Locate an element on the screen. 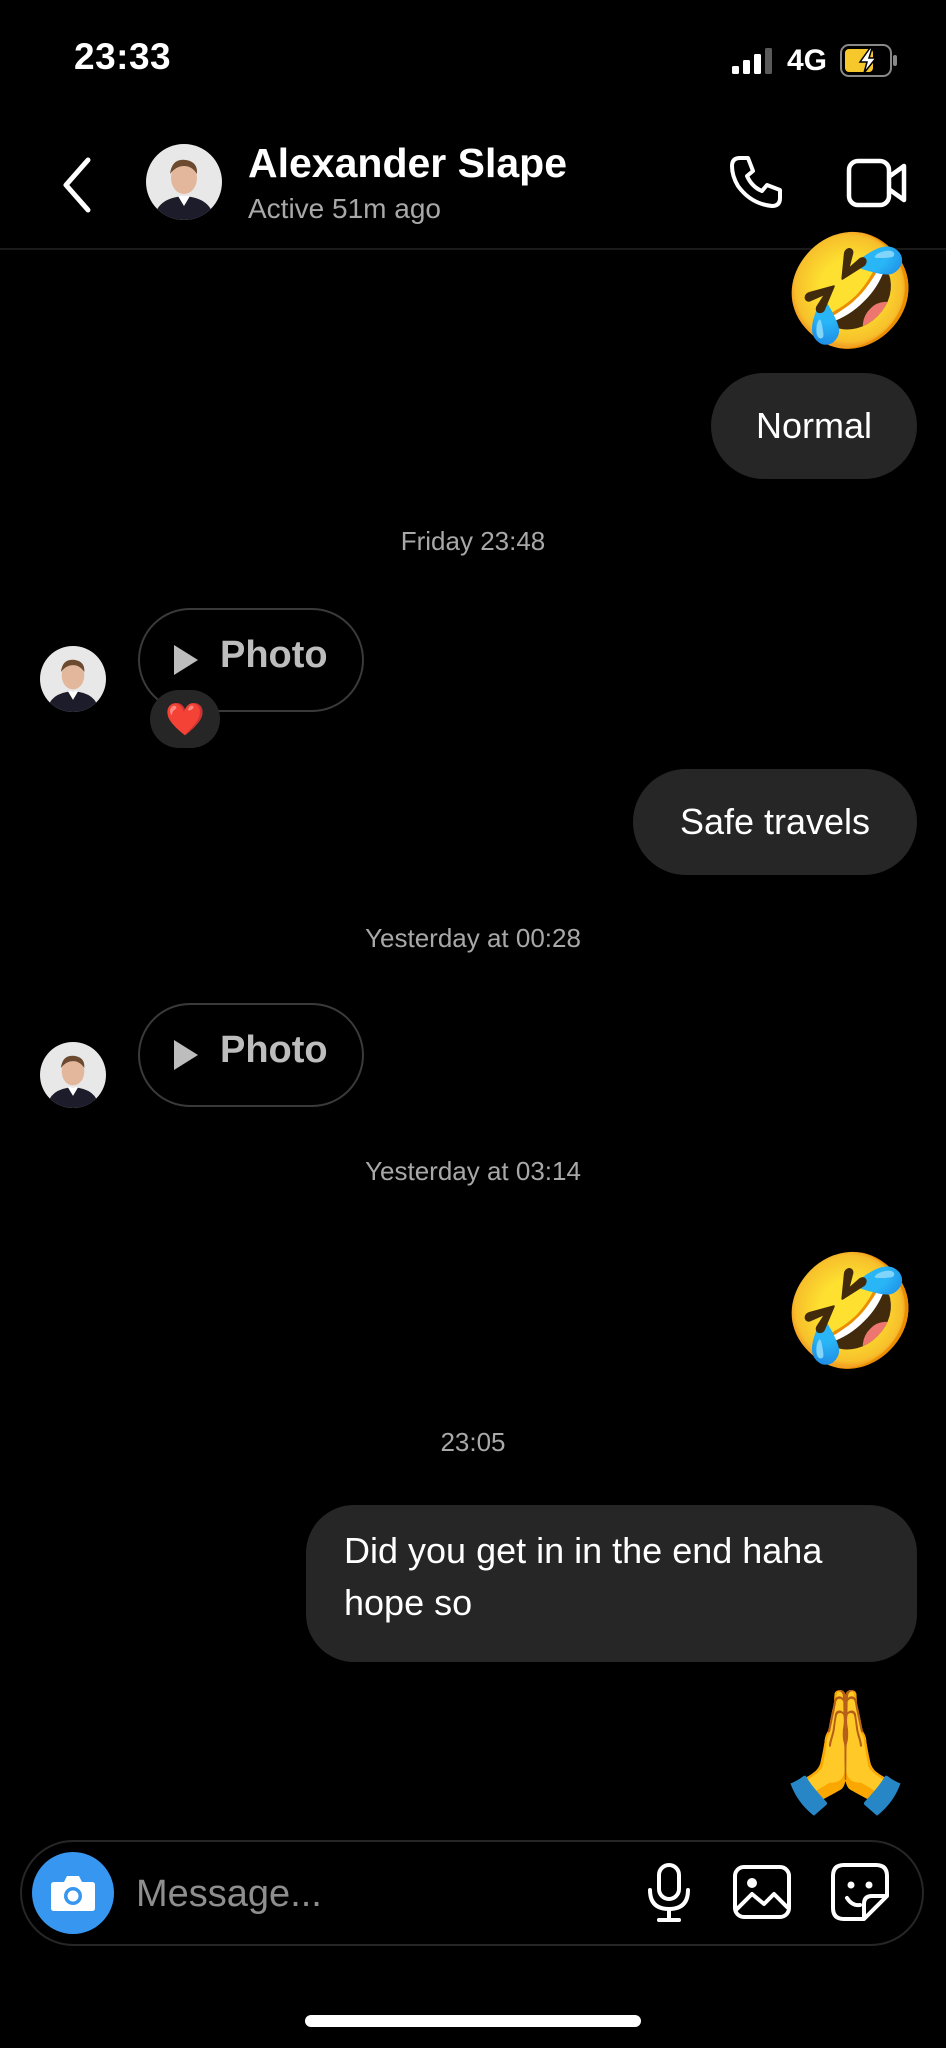 The height and width of the screenshot is (2048, 946). message-text-line: Did you get in in the end haha is located at coordinates (583, 1550).